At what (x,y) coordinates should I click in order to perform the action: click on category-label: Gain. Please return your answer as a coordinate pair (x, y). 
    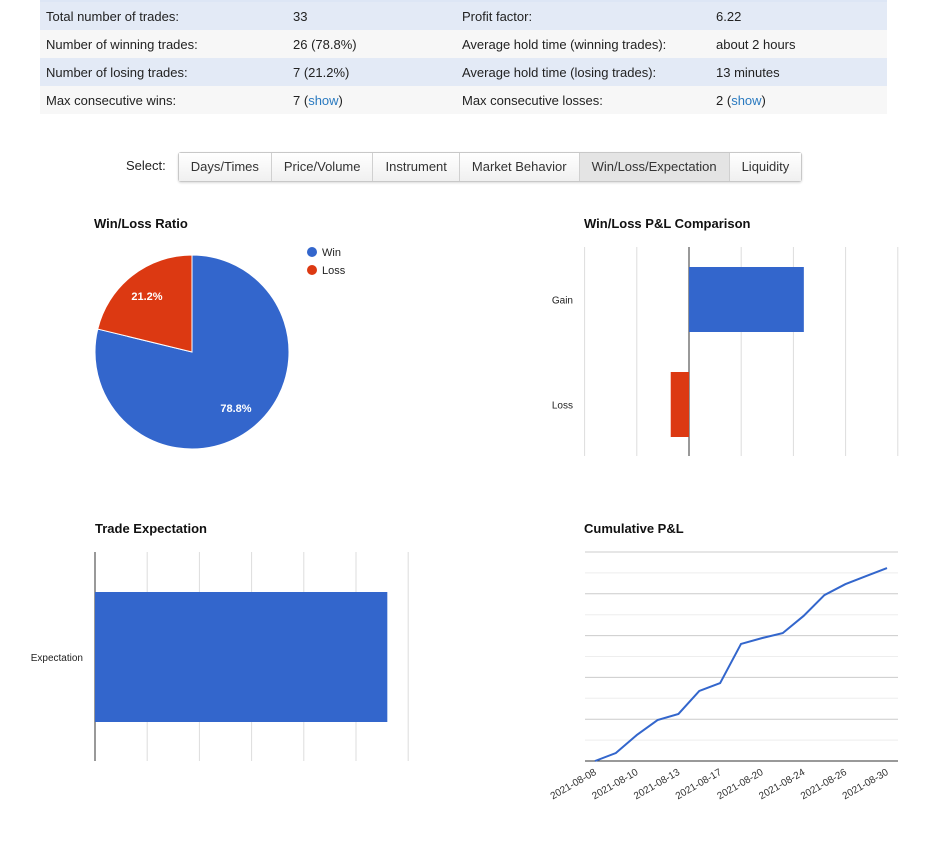
    Looking at the image, I should click on (562, 301).